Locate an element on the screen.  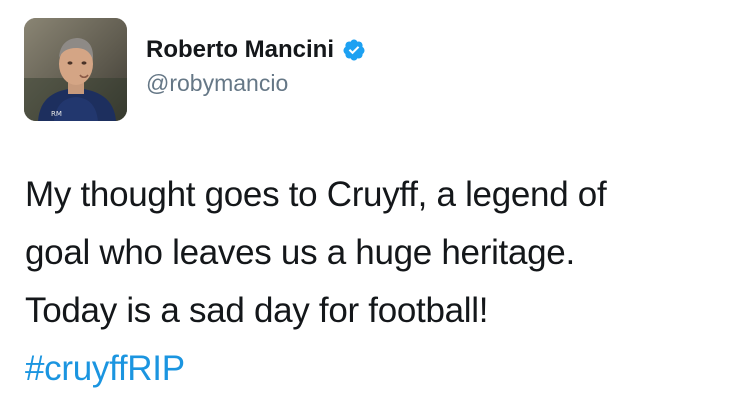
name-row: Roberto Mancini is located at coordinates (256, 50).